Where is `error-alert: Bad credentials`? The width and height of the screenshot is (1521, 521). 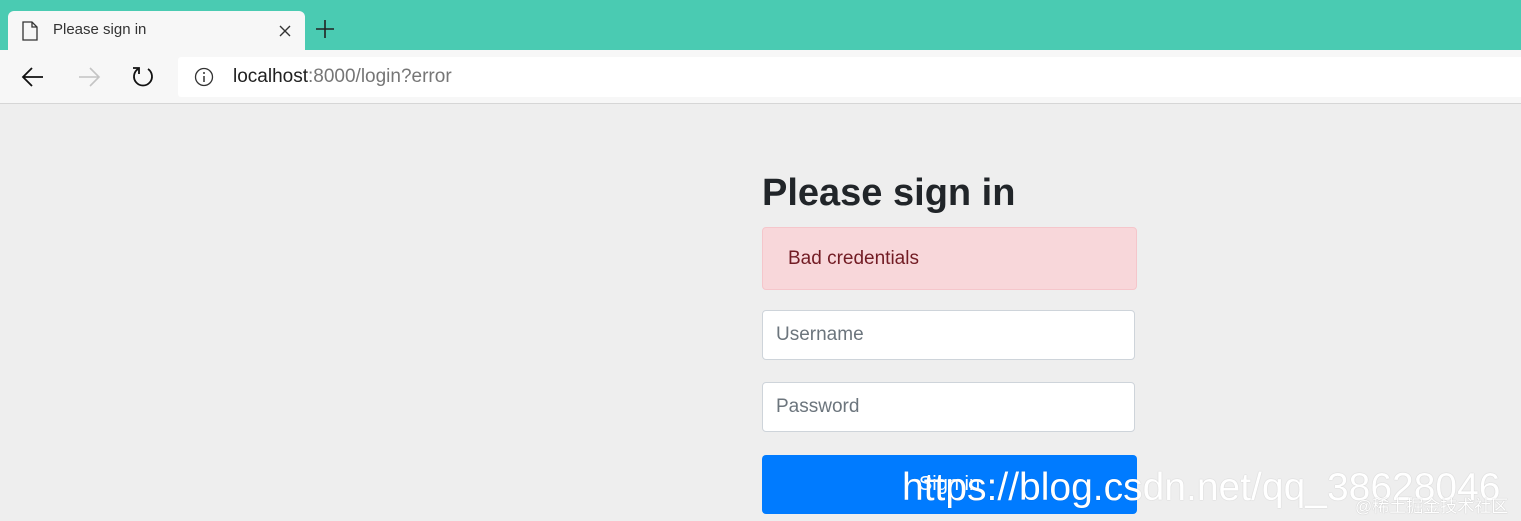
error-alert: Bad credentials is located at coordinates (949, 258).